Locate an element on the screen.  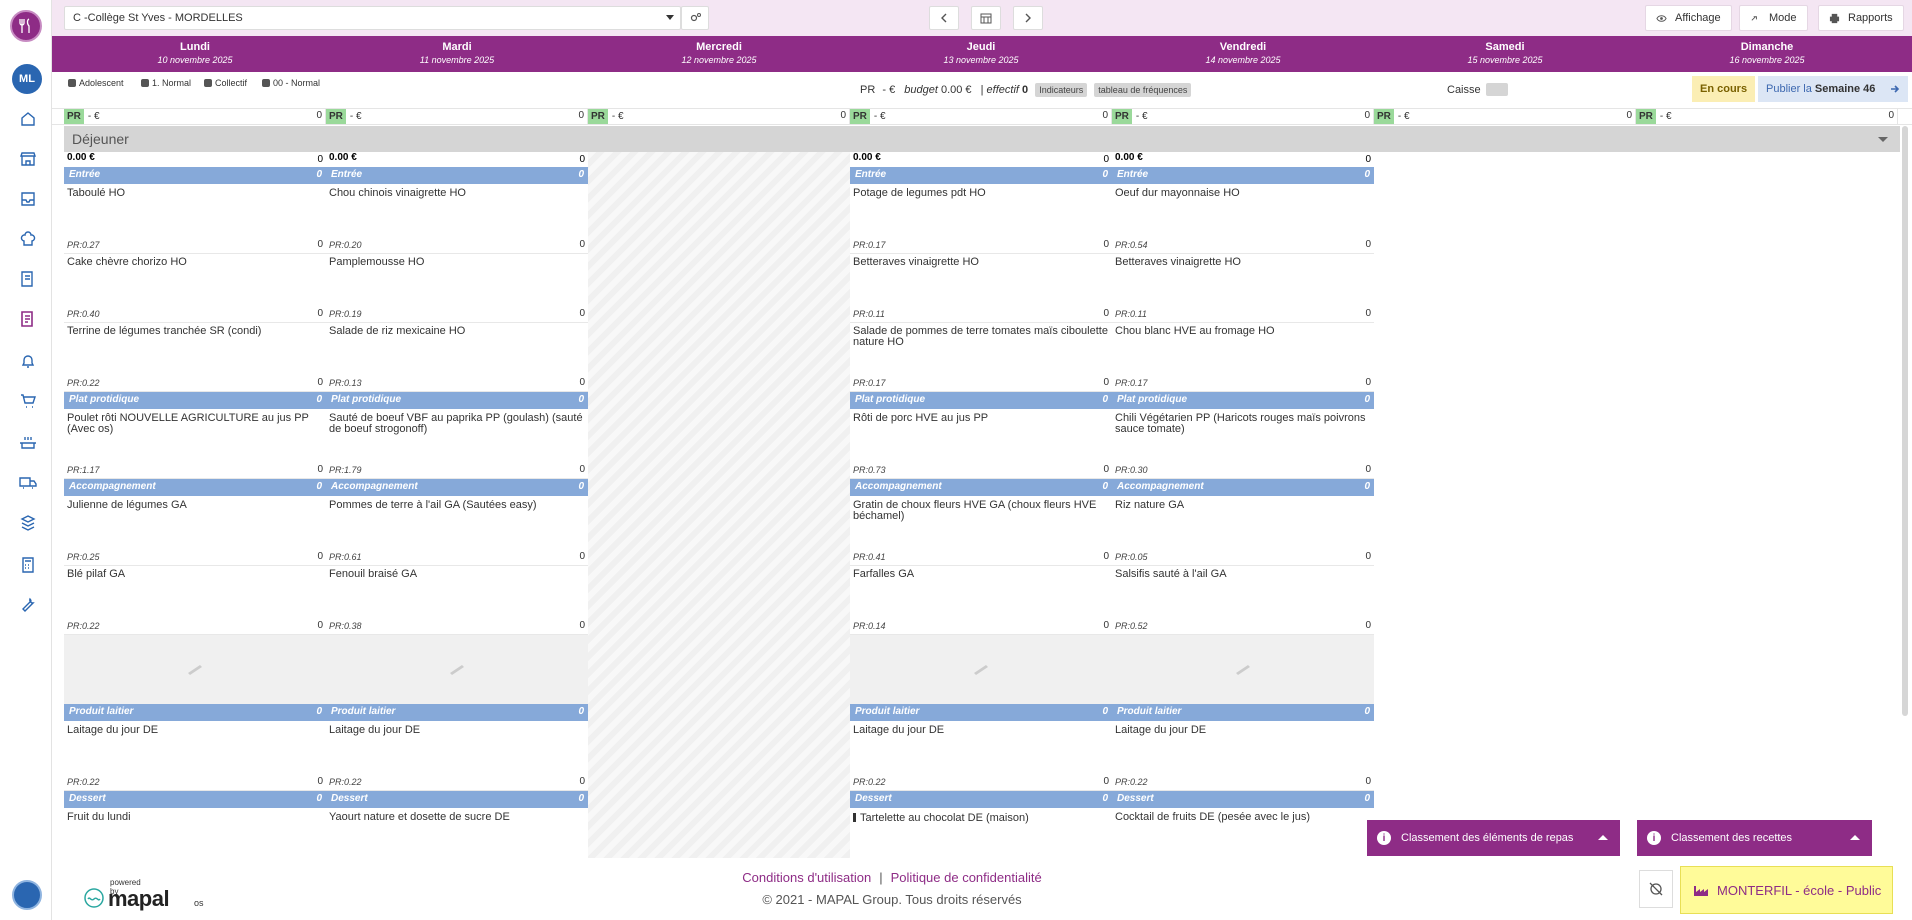
dish-pr: PR:0.27 is located at coordinates (83, 245).